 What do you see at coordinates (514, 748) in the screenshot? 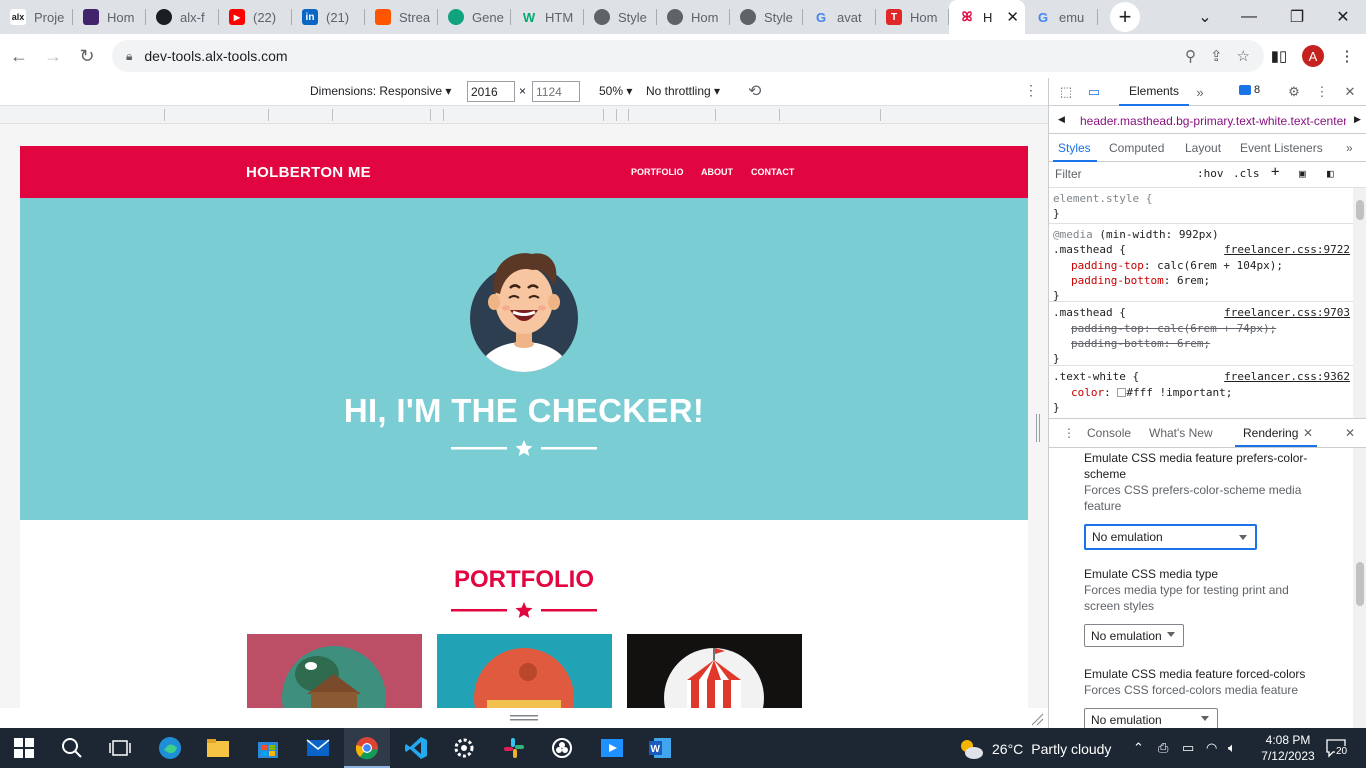
I see `slack-icon` at bounding box center [514, 748].